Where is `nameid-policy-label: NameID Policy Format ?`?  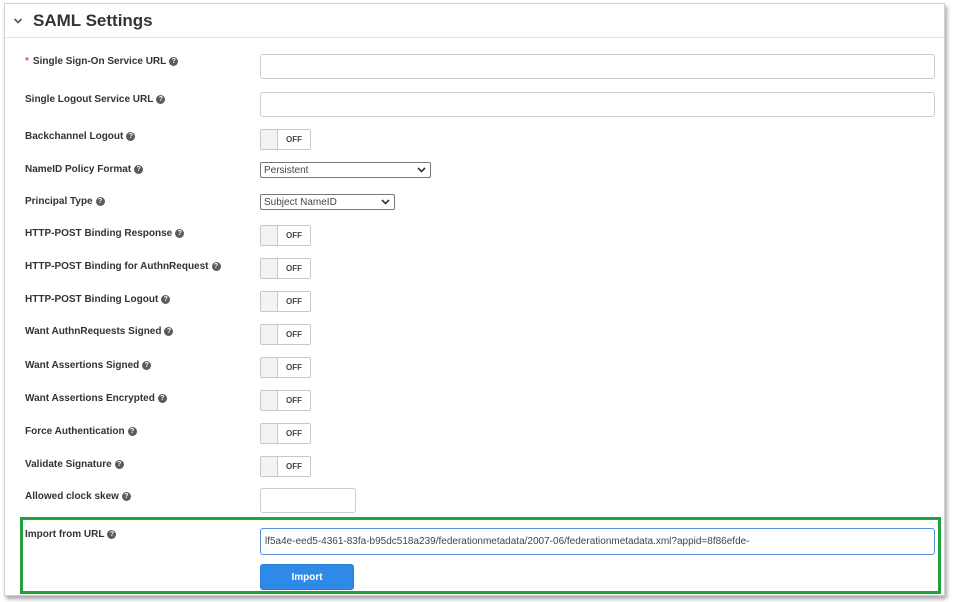 nameid-policy-label: NameID Policy Format ? is located at coordinates (84, 169).